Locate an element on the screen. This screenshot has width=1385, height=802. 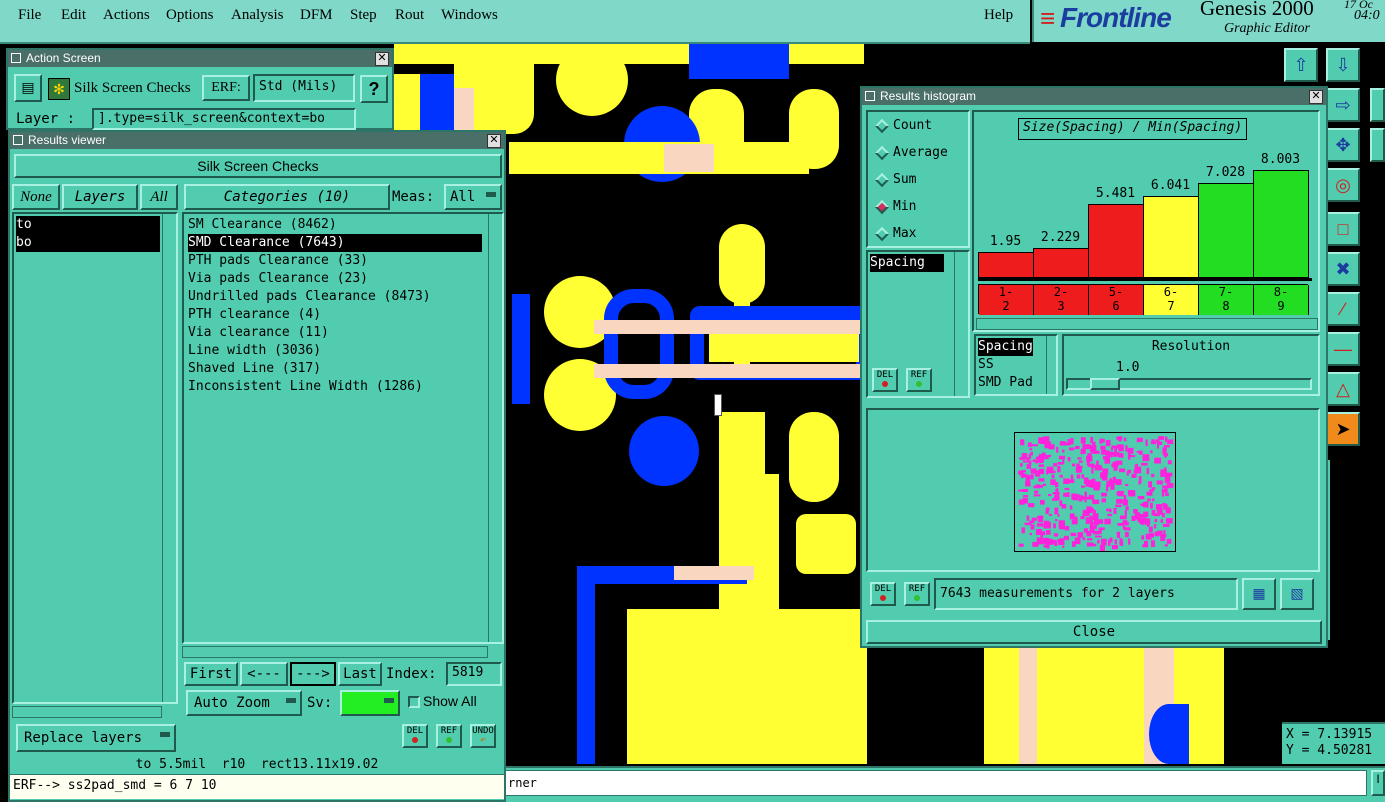
layers-hscrollbar is located at coordinates (87, 712).